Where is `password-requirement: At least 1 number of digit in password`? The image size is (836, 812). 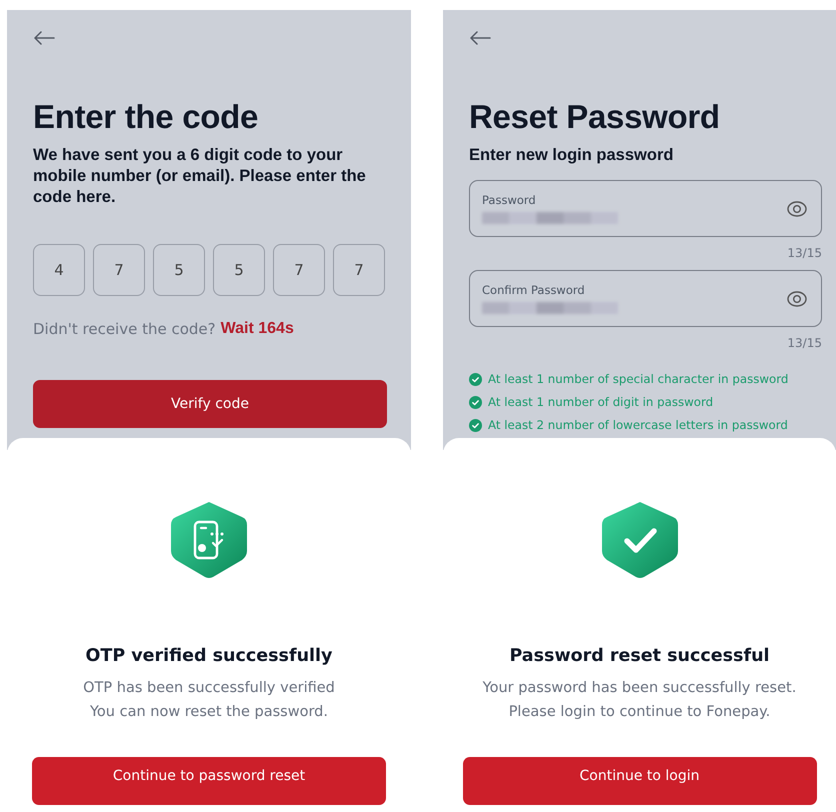
password-requirement: At least 1 number of digit in password is located at coordinates (601, 402).